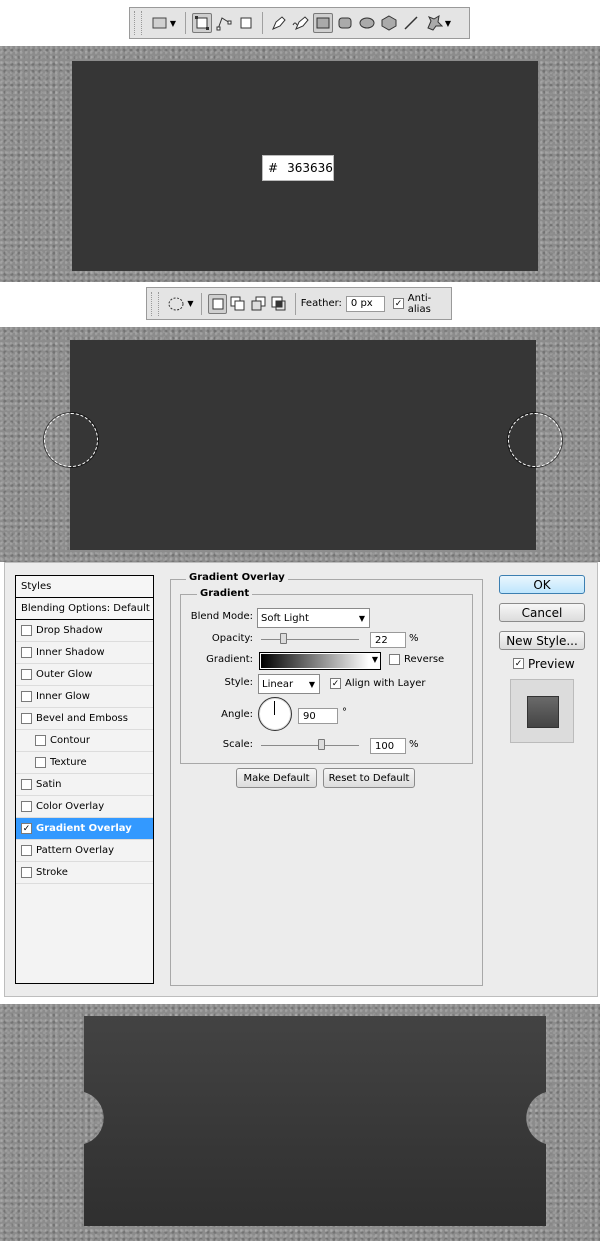  I want to click on styles-list-item: Bevel and Emboss, so click(84, 719).